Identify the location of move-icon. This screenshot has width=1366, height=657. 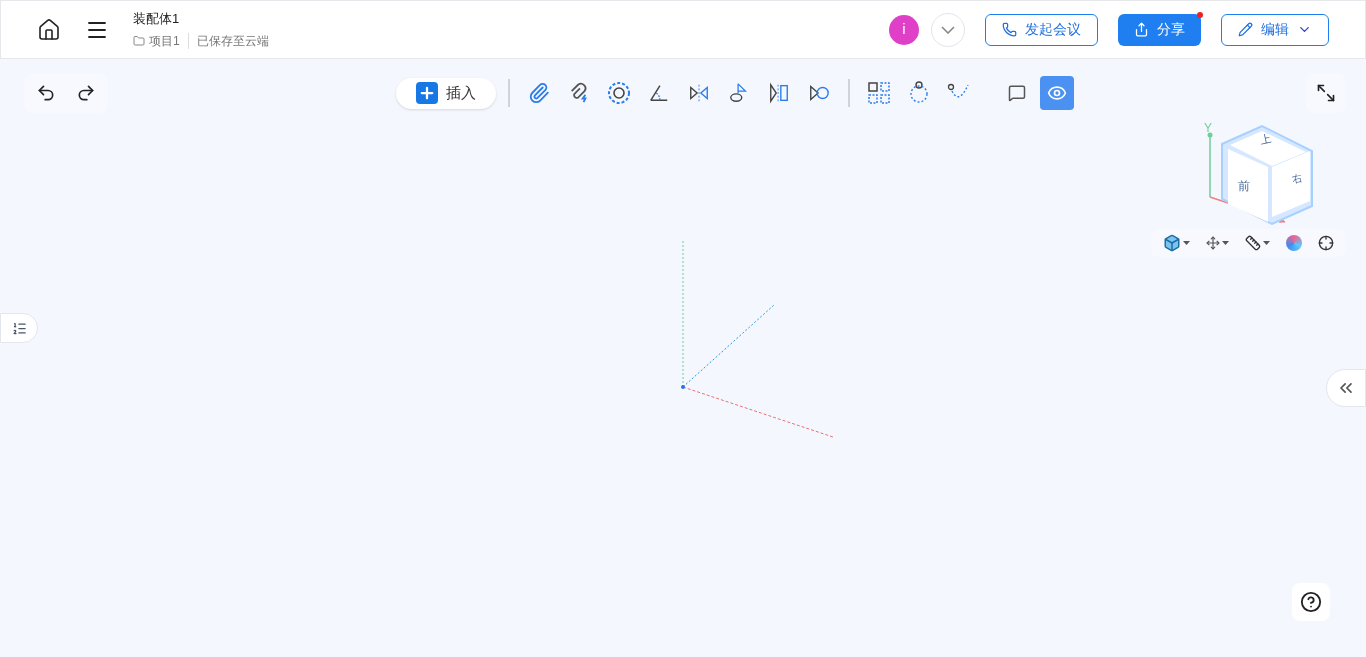
(1213, 243).